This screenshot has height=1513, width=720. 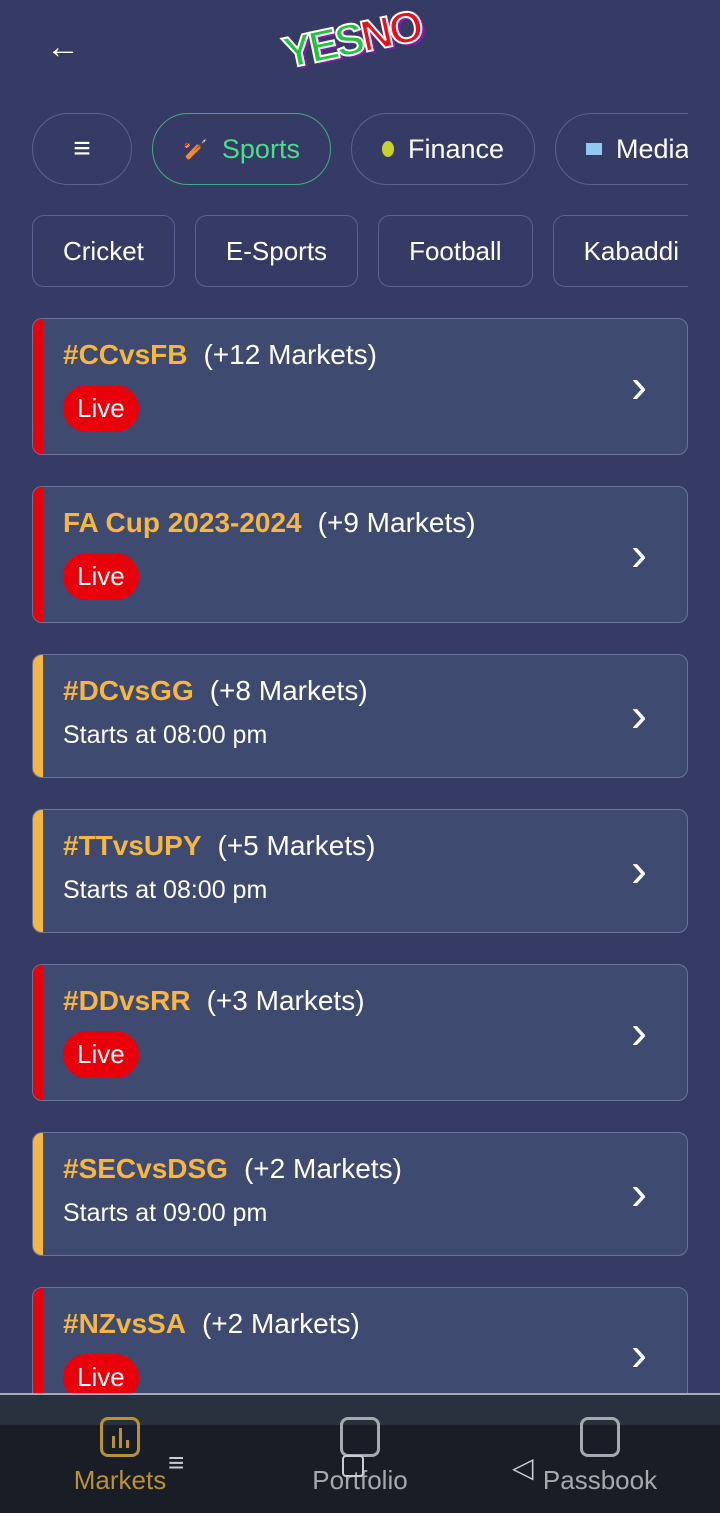 What do you see at coordinates (600, 1480) in the screenshot?
I see `nav-label: Passbook` at bounding box center [600, 1480].